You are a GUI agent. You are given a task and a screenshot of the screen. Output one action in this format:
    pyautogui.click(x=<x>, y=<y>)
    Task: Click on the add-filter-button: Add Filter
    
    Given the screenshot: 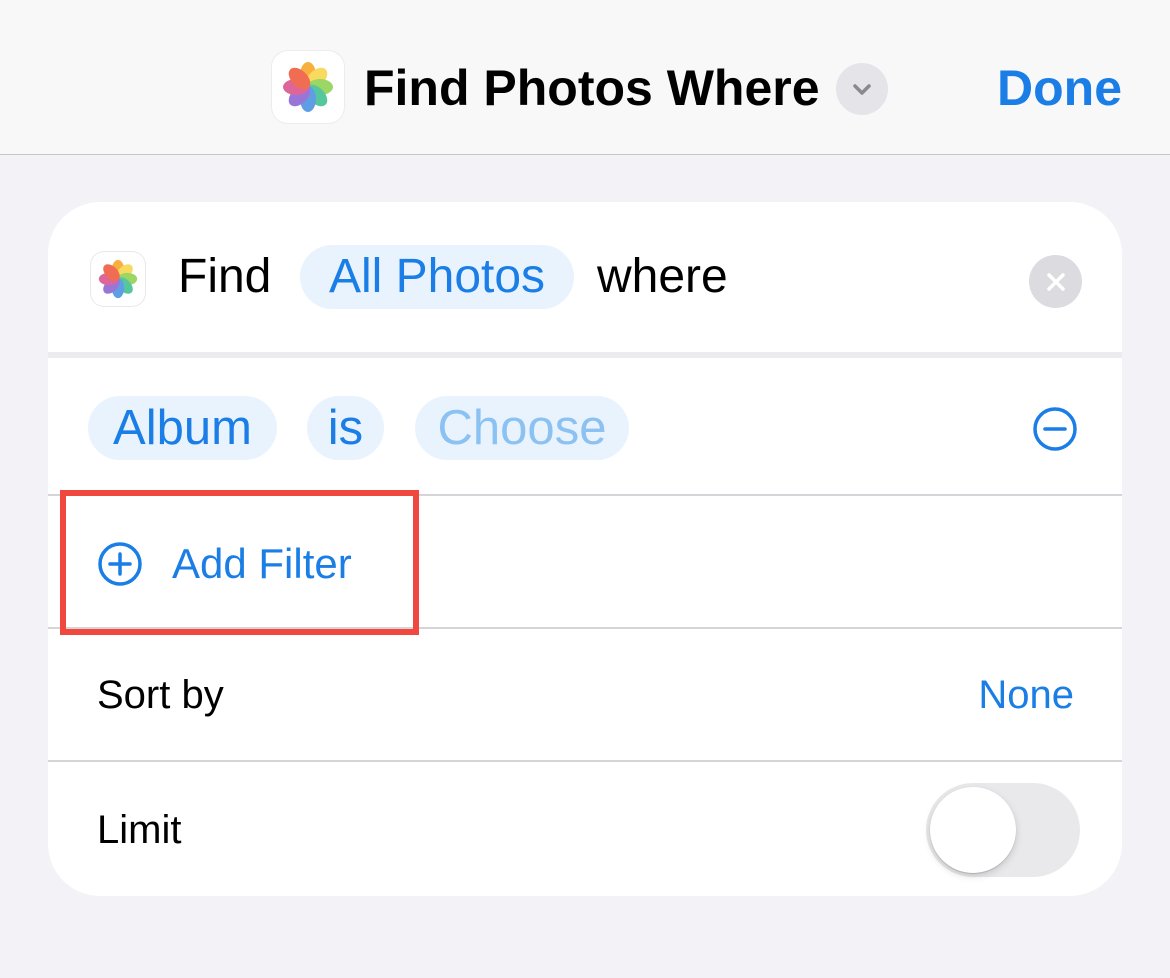 What is the action you would take?
    pyautogui.click(x=262, y=564)
    